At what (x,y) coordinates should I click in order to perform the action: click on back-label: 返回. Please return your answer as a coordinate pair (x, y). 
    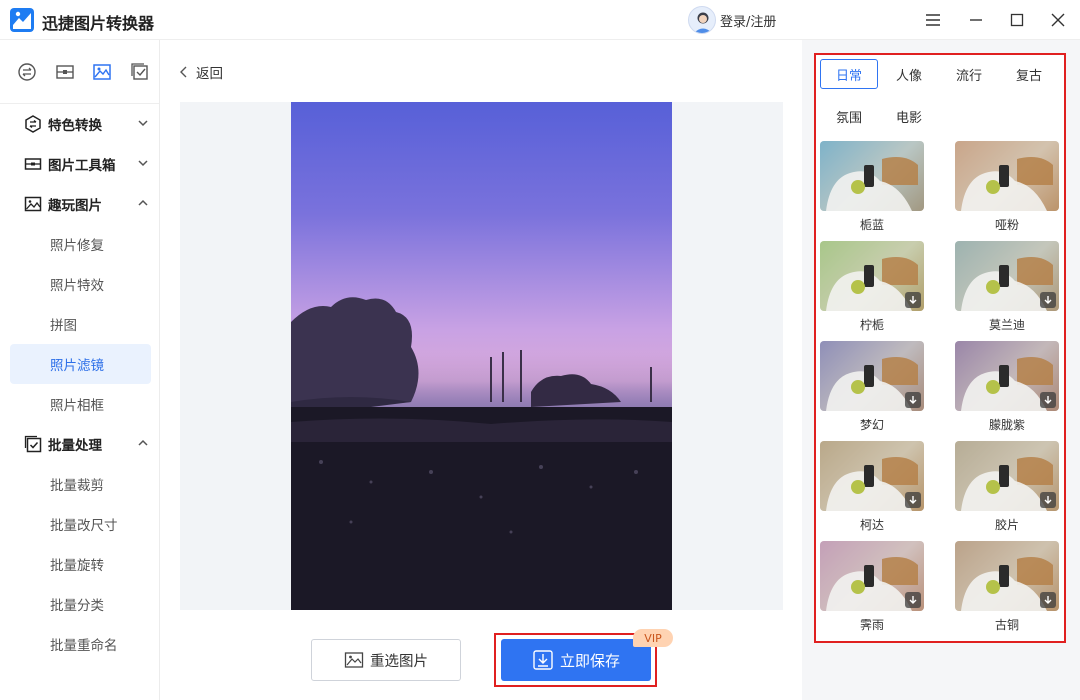
    Looking at the image, I should click on (209, 74).